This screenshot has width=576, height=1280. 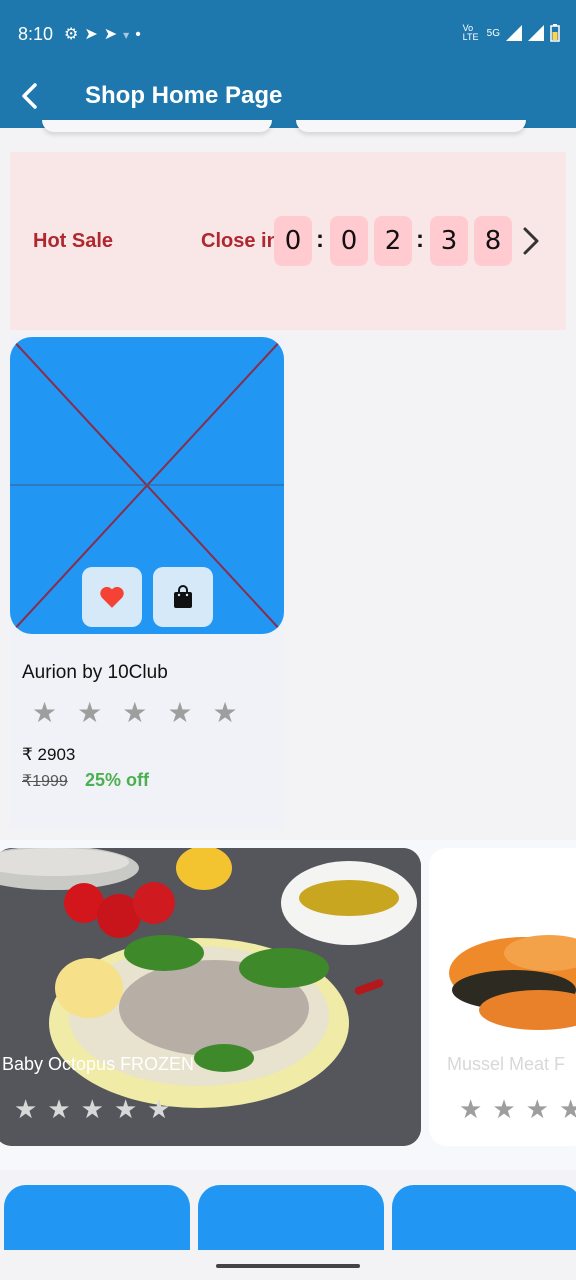 What do you see at coordinates (240, 241) in the screenshot?
I see `close-in-label: Close in` at bounding box center [240, 241].